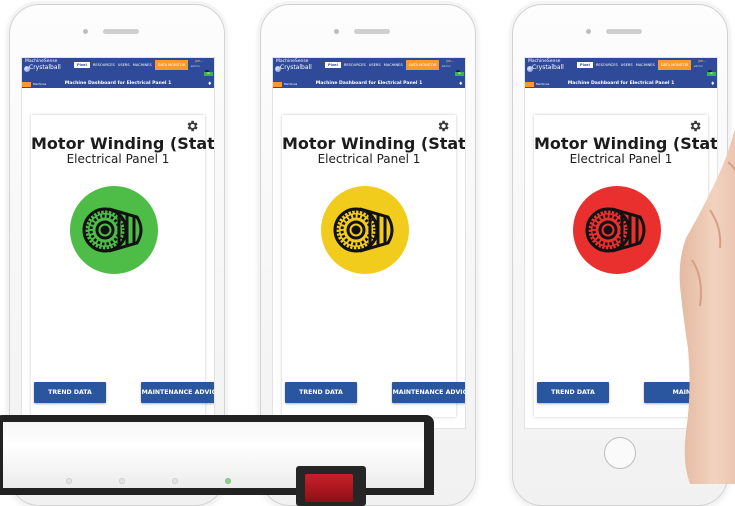  I want to click on power-led, so click(228, 481).